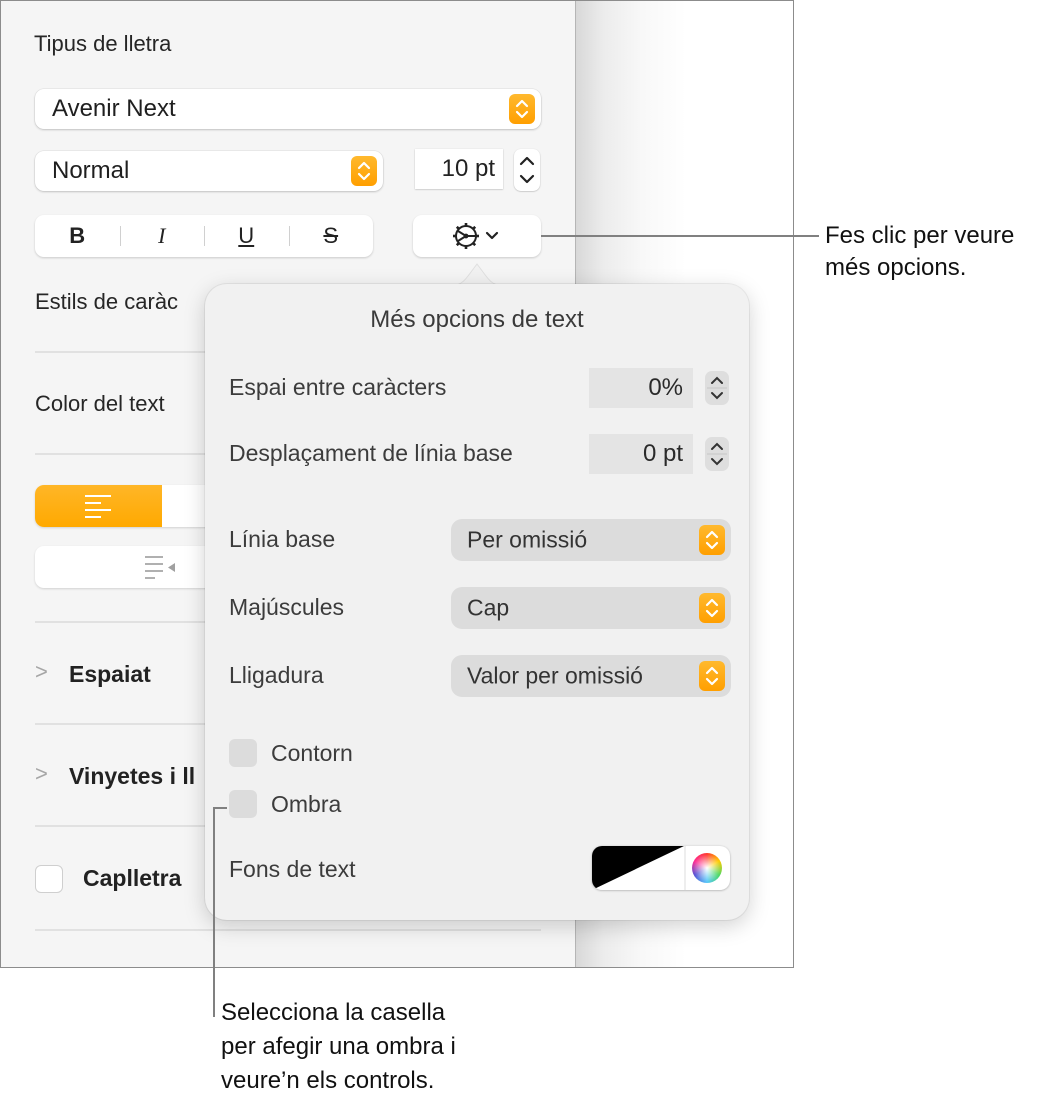  What do you see at coordinates (103, 43) in the screenshot?
I see `font-section-title: Tipus de lletra` at bounding box center [103, 43].